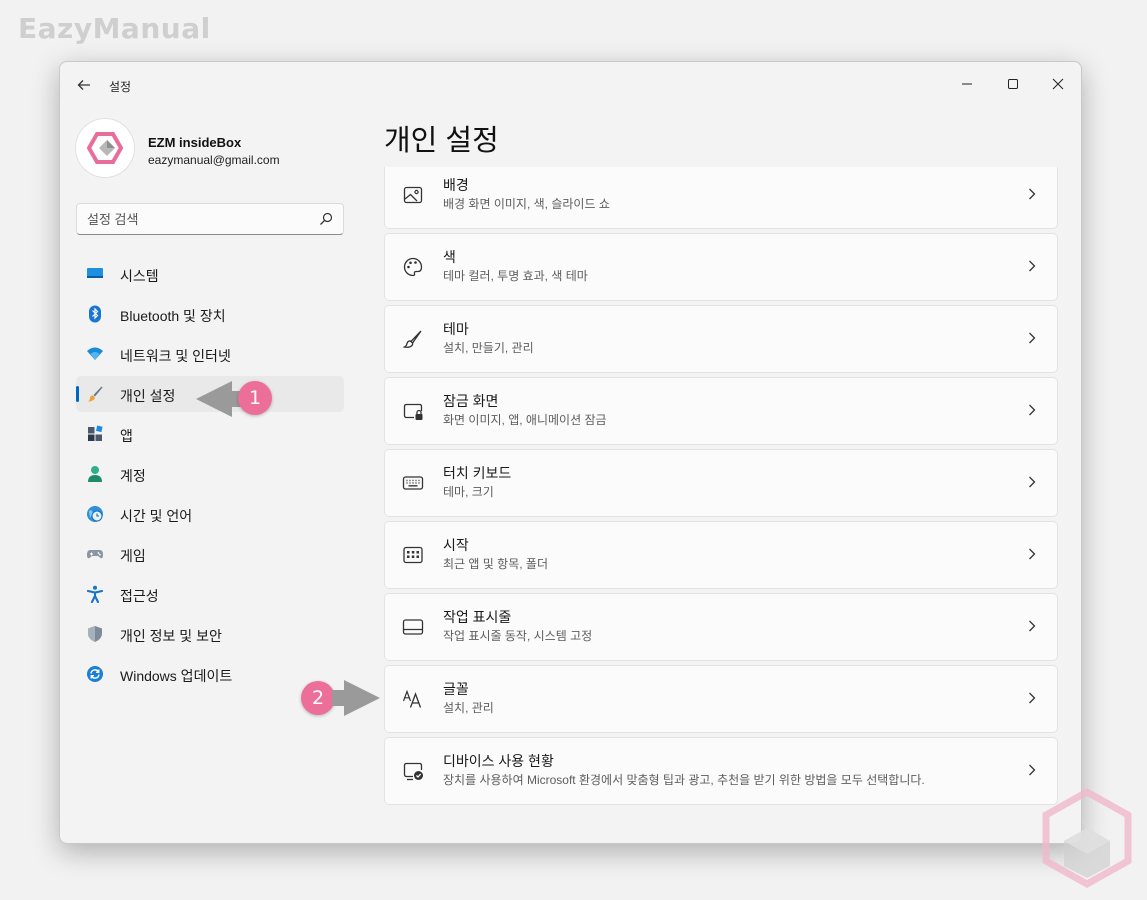 Image resolution: width=1147 pixels, height=900 pixels. Describe the element at coordinates (413, 483) in the screenshot. I see `keyboard-icon` at that location.